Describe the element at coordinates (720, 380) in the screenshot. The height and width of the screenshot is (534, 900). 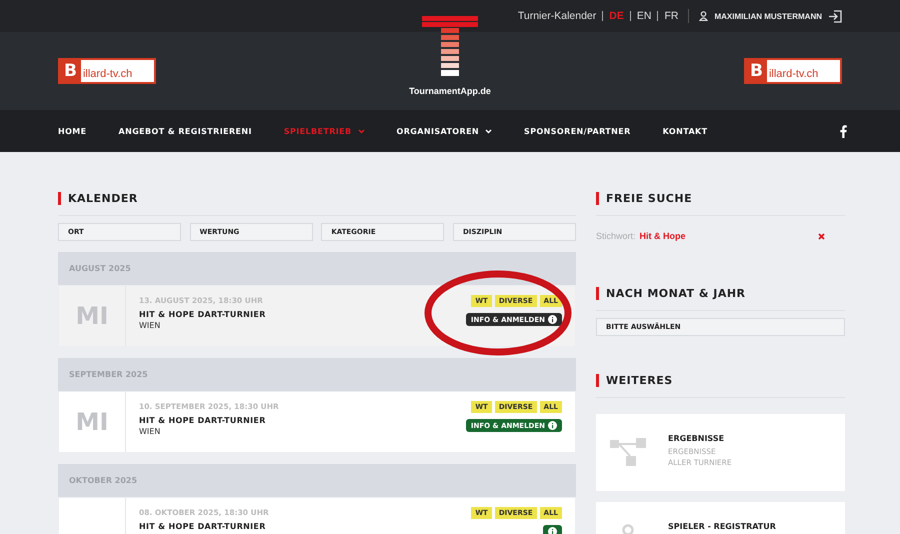
I see `section-heading: WEITERES` at that location.